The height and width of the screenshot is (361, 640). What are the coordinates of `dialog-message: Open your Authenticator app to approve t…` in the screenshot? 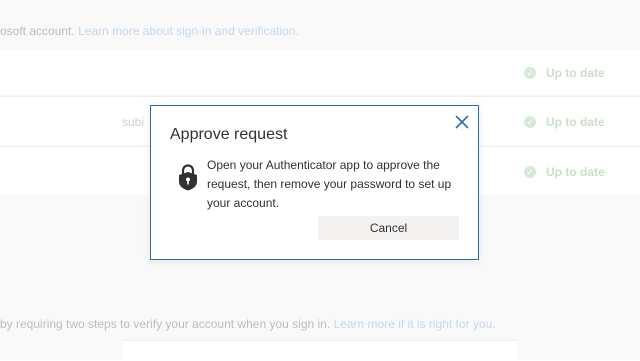 It's located at (329, 184).